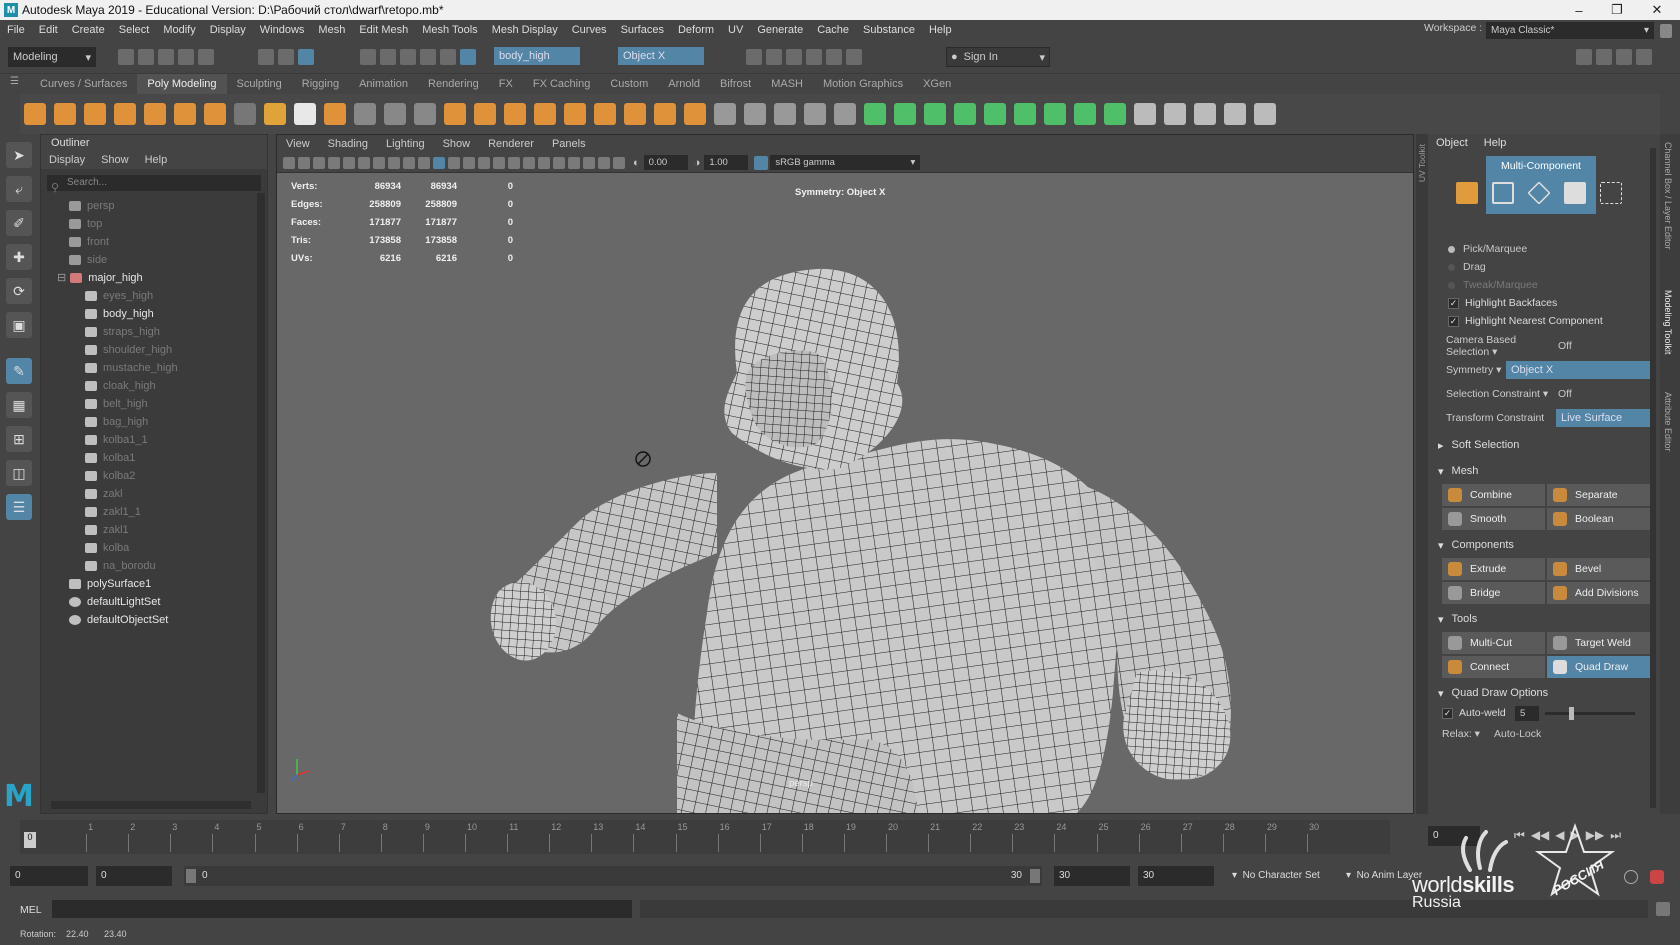  What do you see at coordinates (735, 30) in the screenshot?
I see `menu-uv: UV` at bounding box center [735, 30].